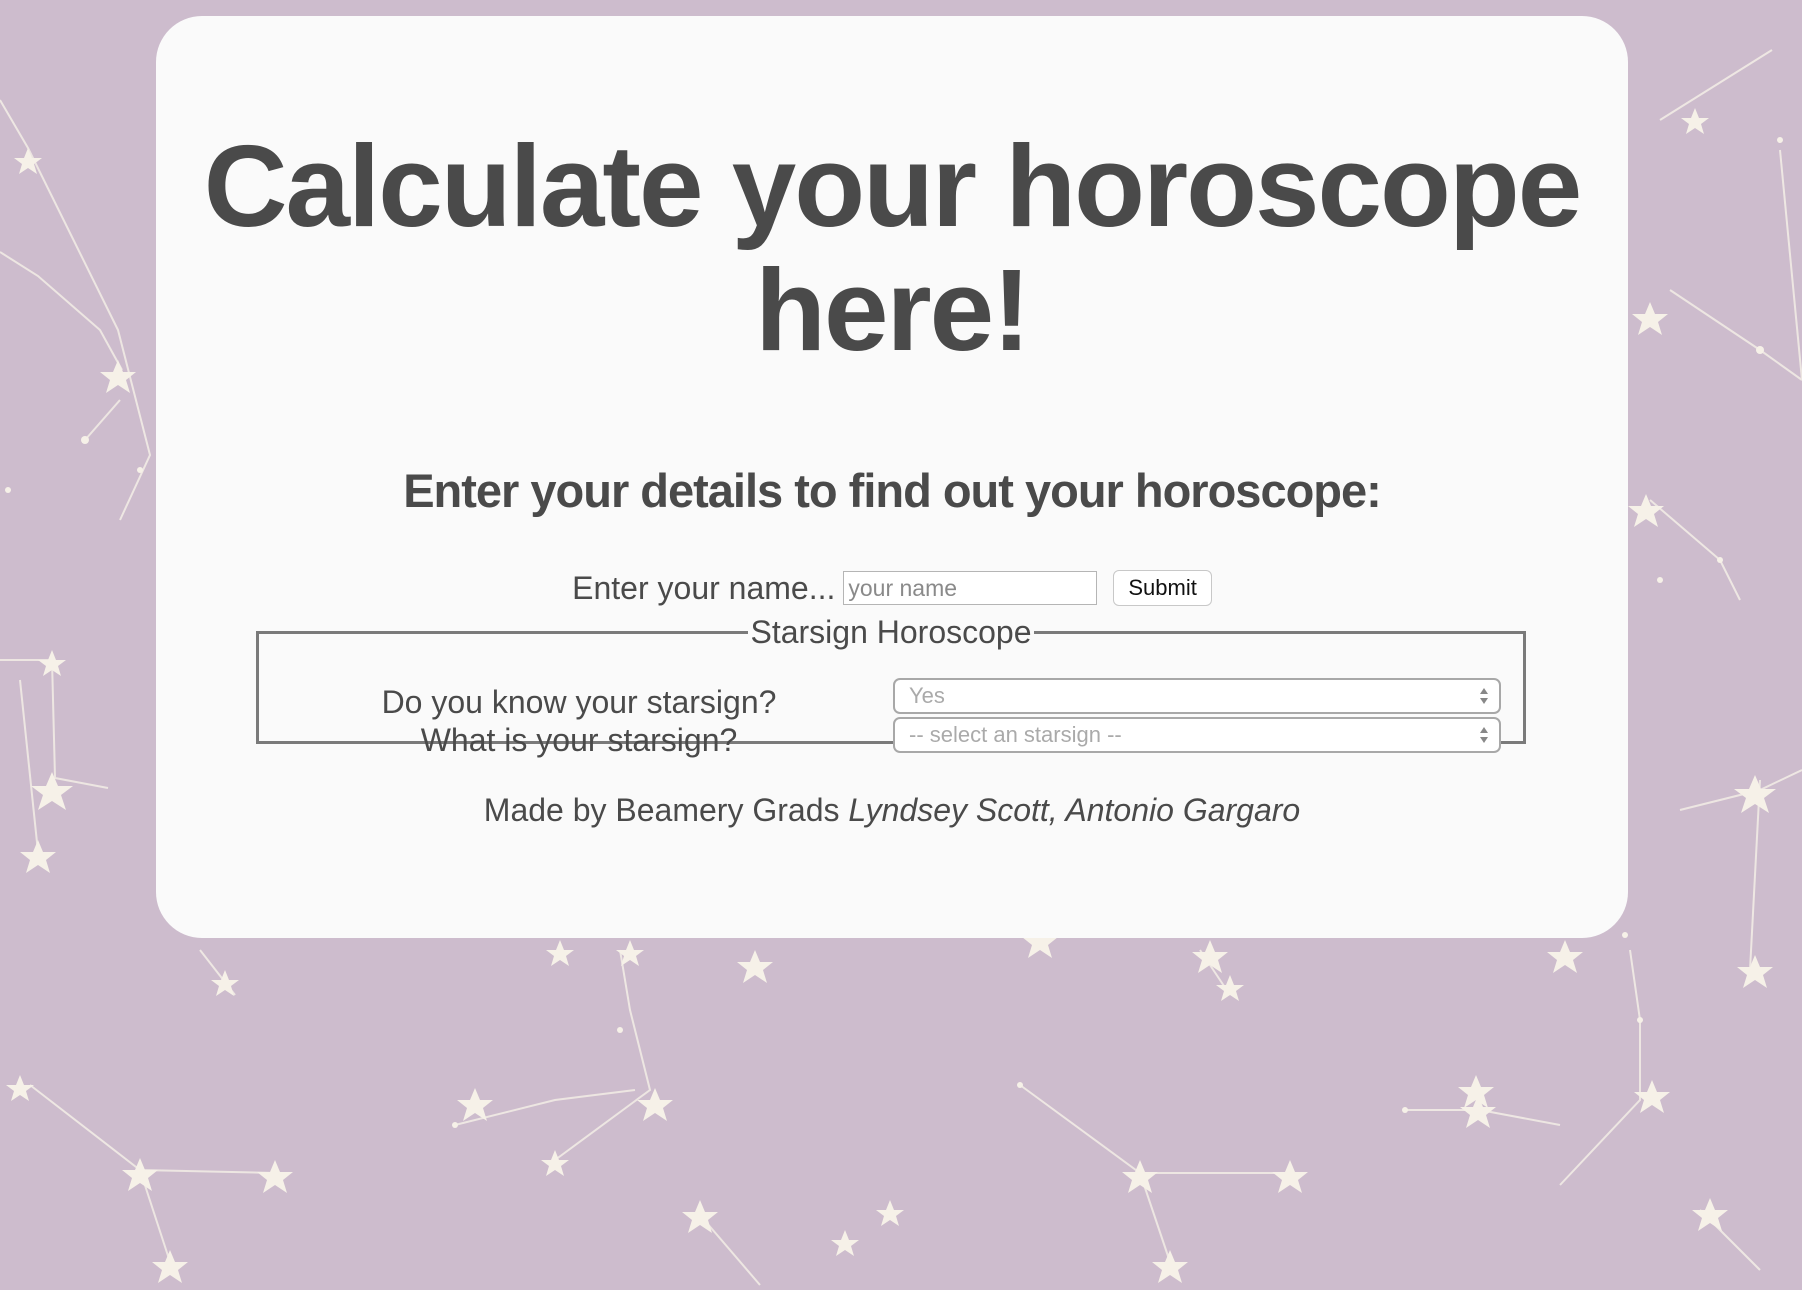 This screenshot has width=1802, height=1290. What do you see at coordinates (1015, 734) in the screenshot?
I see `starsign-select-value: -- select an starsign --` at bounding box center [1015, 734].